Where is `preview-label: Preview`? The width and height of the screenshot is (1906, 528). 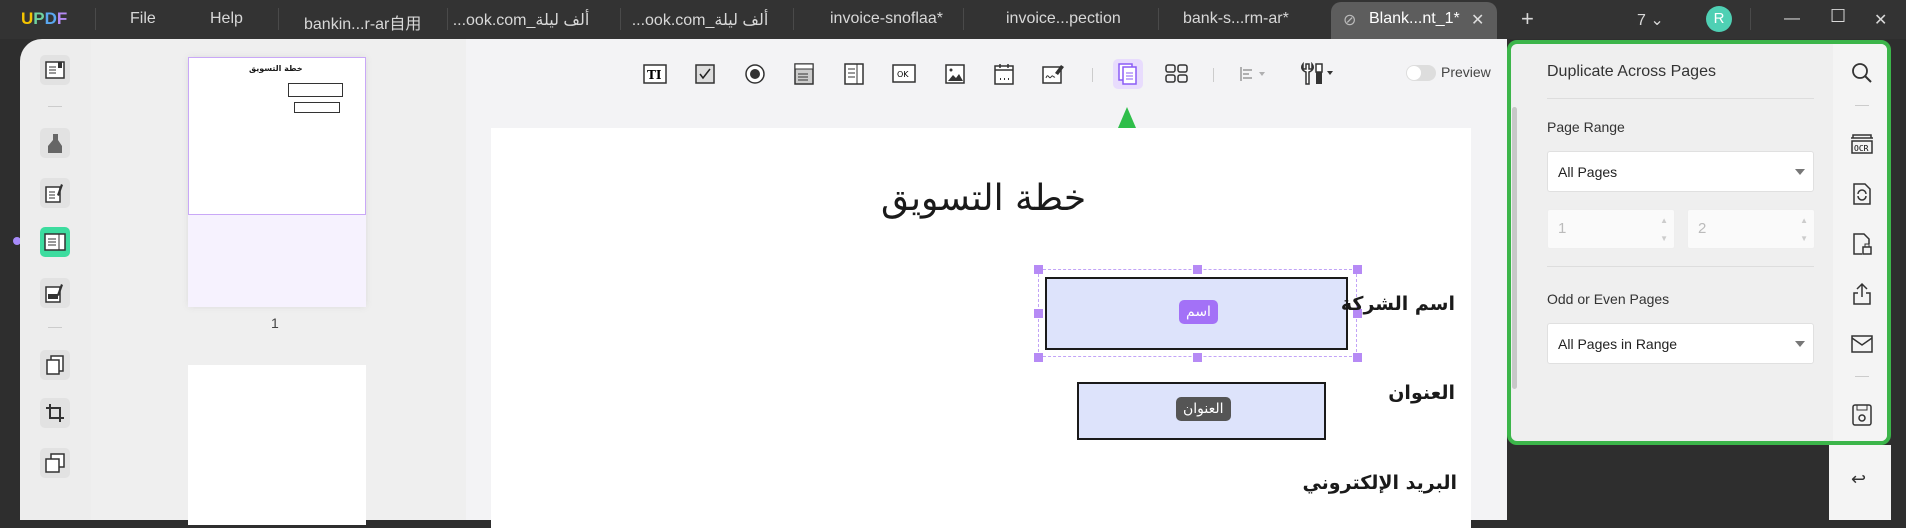
preview-label: Preview is located at coordinates (1466, 72).